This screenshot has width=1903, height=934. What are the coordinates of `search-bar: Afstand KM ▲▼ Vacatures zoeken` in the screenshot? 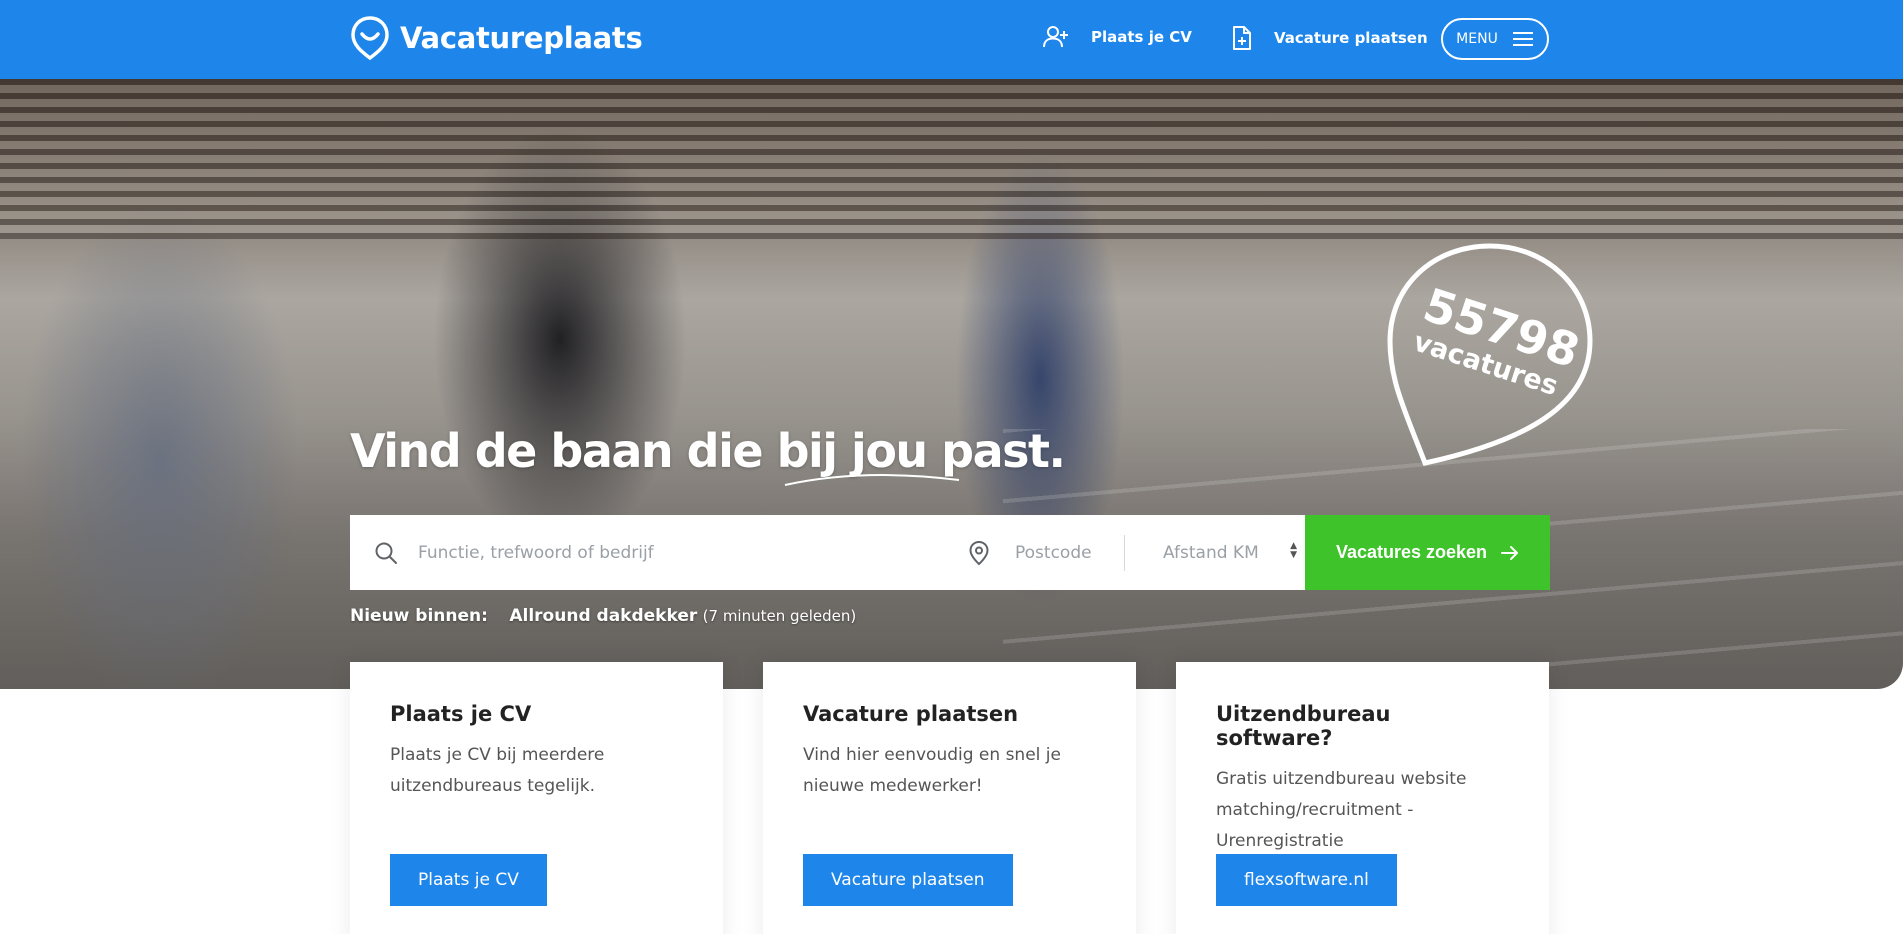 It's located at (950, 552).